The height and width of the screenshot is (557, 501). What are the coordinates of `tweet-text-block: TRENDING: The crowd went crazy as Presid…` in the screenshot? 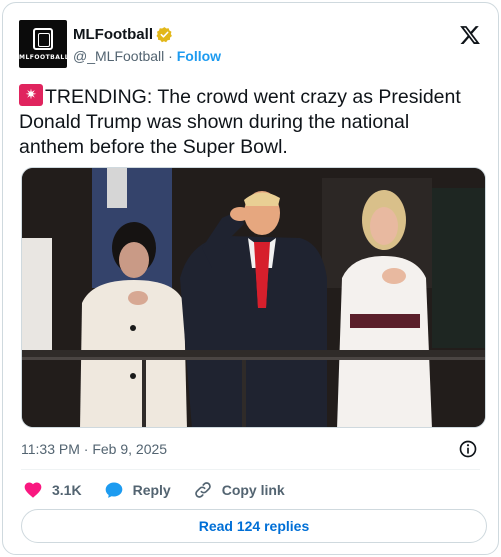 It's located at (249, 122).